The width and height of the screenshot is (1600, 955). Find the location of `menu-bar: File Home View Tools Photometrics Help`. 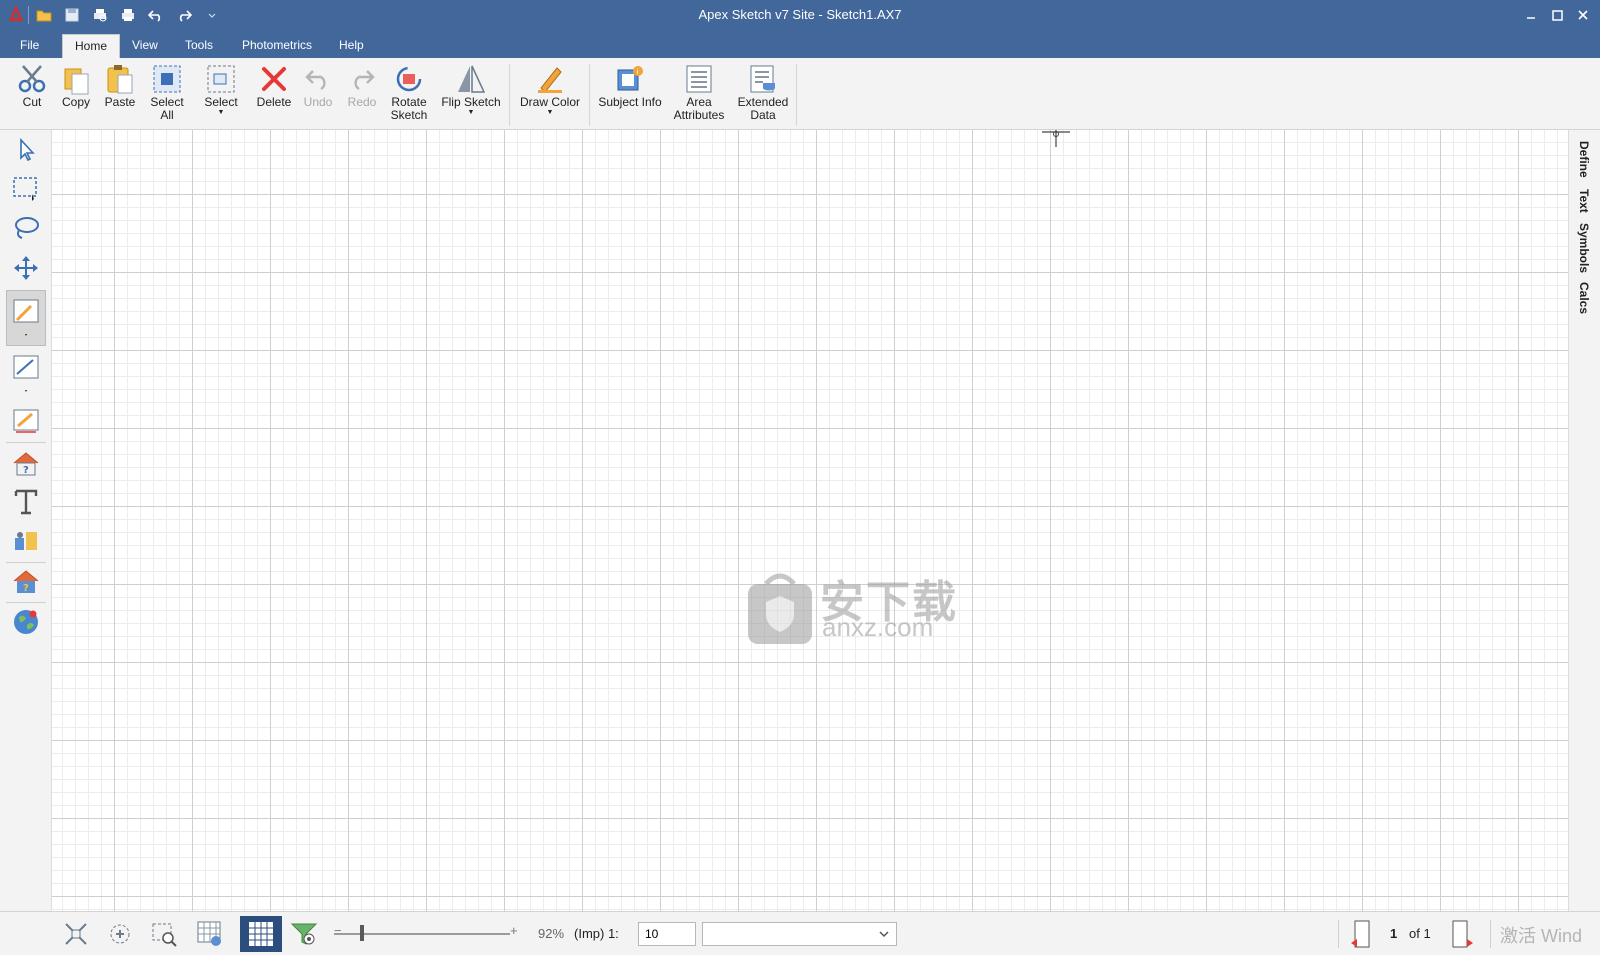

menu-bar: File Home View Tools Photometrics Help is located at coordinates (800, 44).